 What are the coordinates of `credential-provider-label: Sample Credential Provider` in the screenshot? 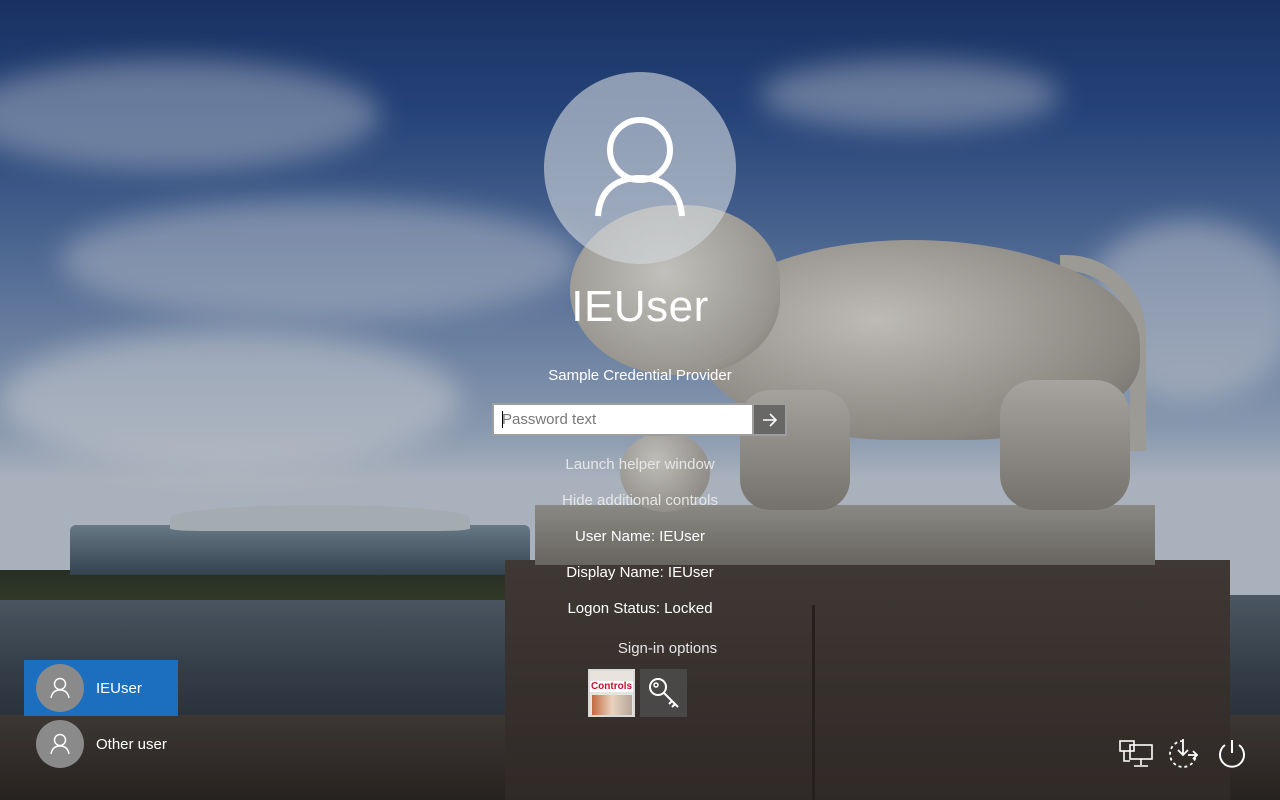 It's located at (640, 375).